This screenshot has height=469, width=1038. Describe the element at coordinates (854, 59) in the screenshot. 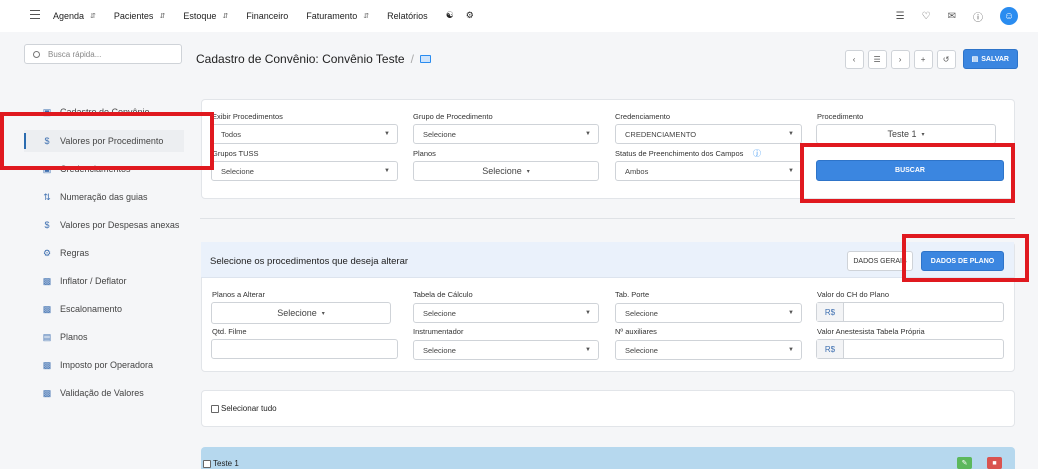

I see `prev-button: ‹` at that location.